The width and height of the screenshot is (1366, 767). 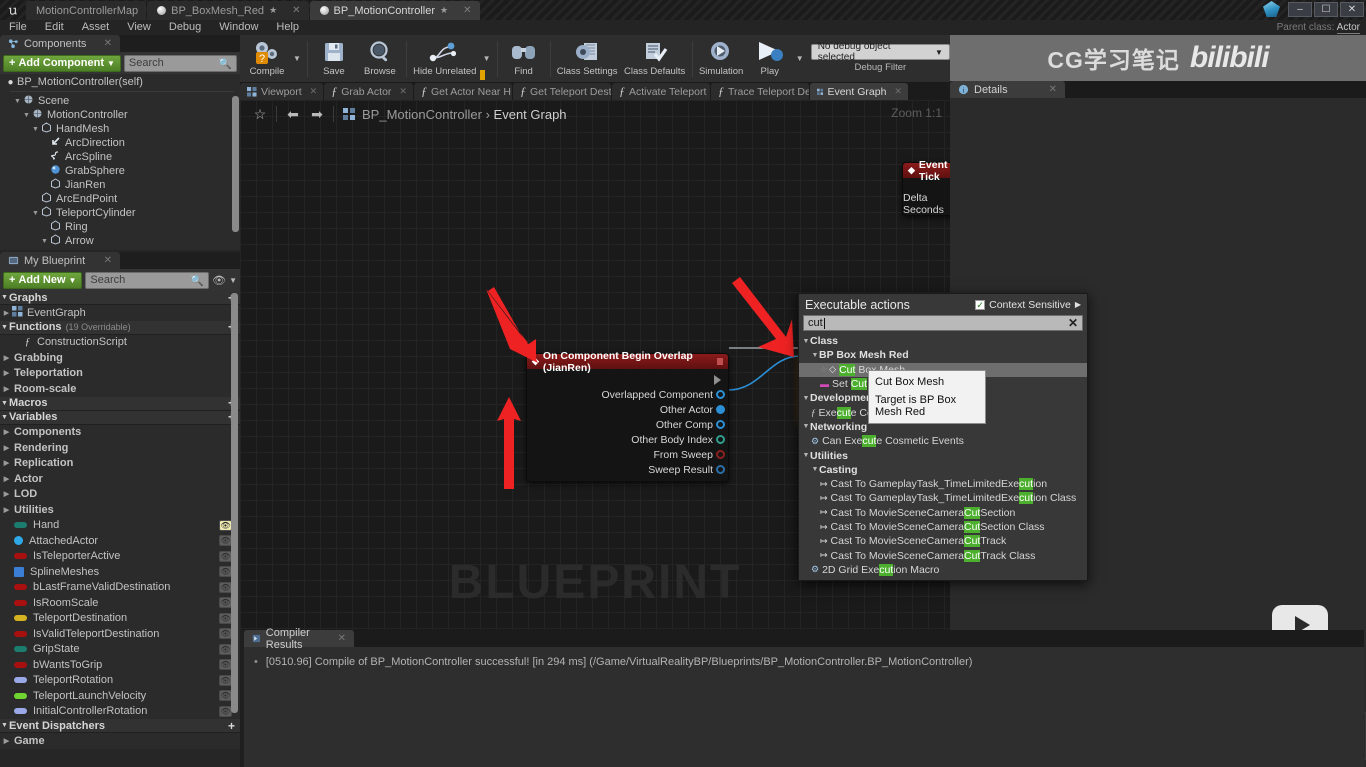 What do you see at coordinates (60, 260) in the screenshot?
I see `tab-my-blueprint: My Blueprint ✕` at bounding box center [60, 260].